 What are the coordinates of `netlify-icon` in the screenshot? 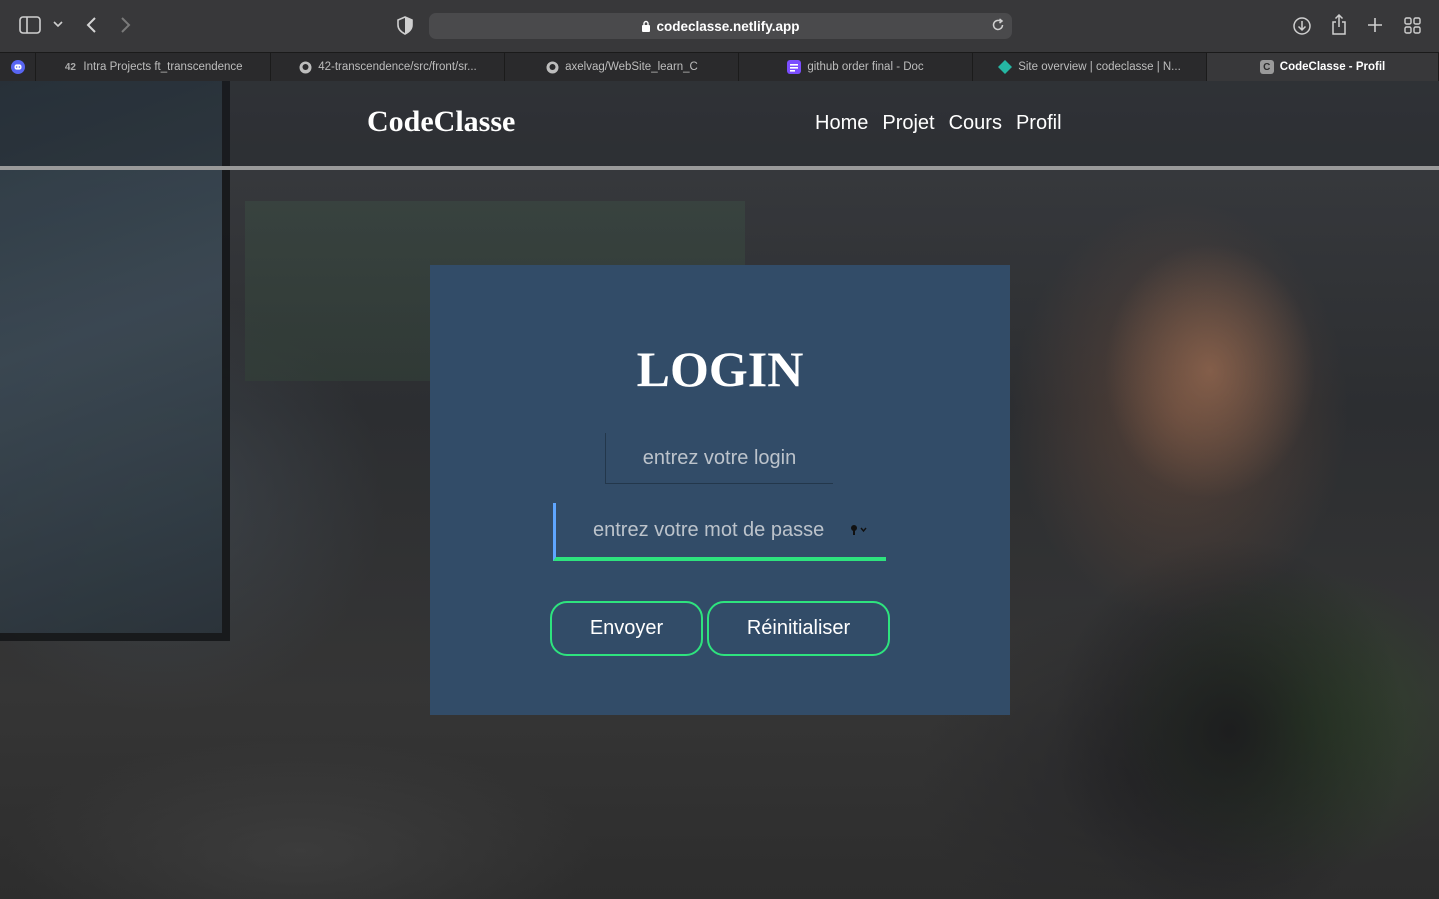 It's located at (1005, 67).